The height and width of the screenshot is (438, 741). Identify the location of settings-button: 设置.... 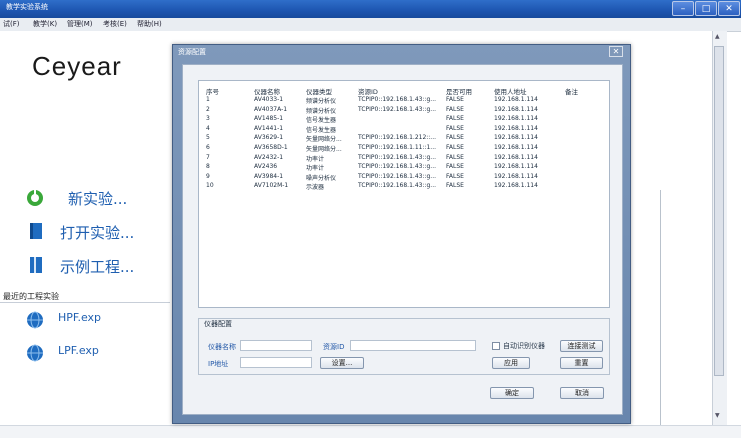
(342, 363).